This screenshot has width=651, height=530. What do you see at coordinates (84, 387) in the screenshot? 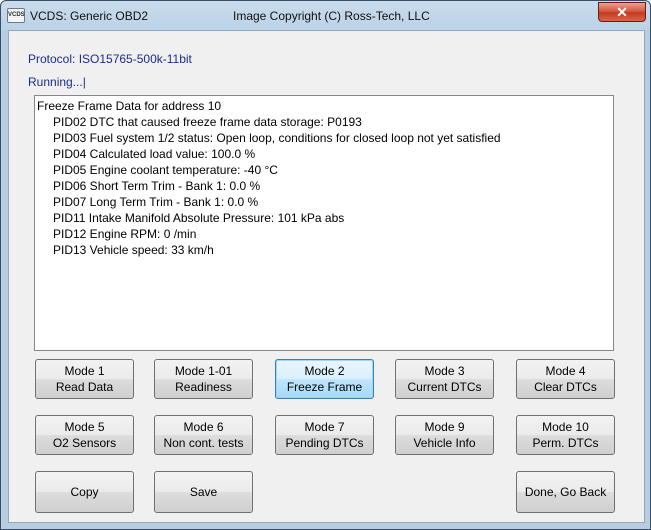
I see `button-sublabel: Read Data` at bounding box center [84, 387].